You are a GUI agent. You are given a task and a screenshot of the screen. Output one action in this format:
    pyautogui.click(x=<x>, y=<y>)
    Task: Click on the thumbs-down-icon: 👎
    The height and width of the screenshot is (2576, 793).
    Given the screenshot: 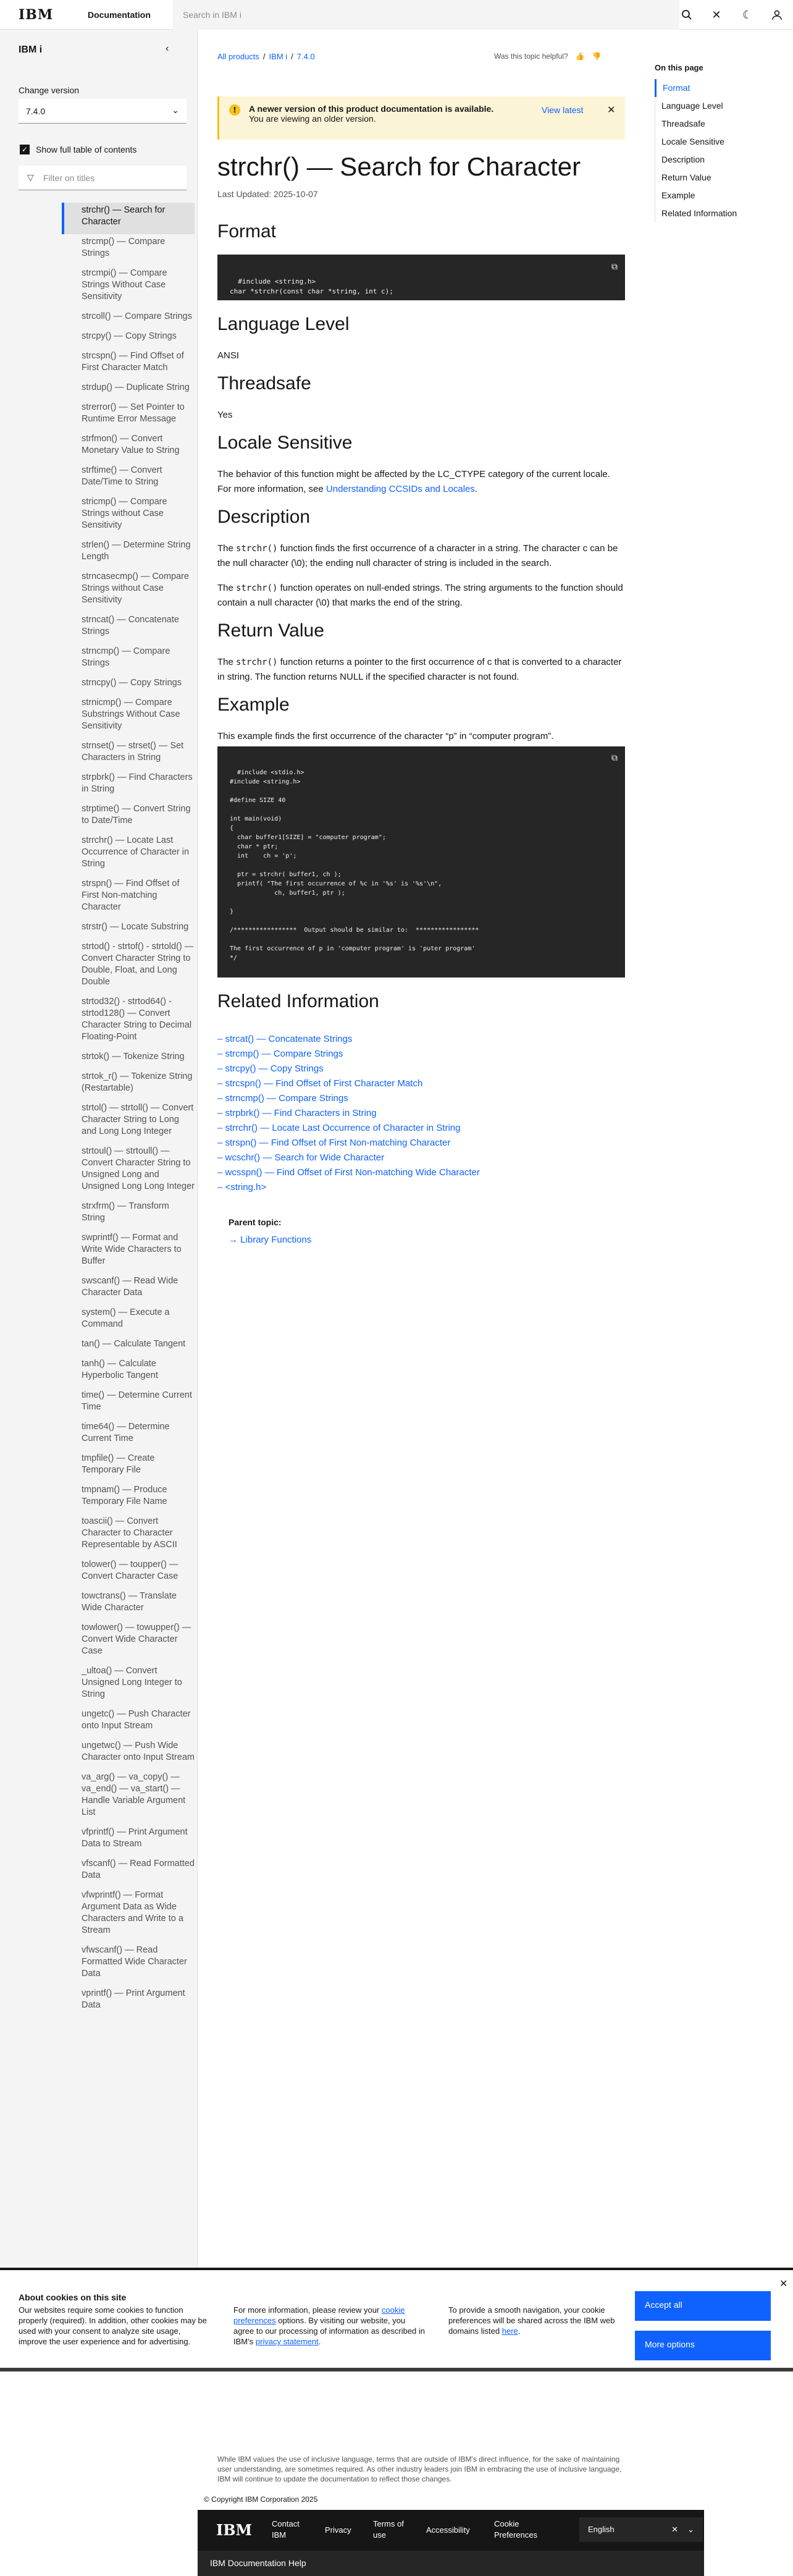 What is the action you would take?
    pyautogui.click(x=597, y=56)
    